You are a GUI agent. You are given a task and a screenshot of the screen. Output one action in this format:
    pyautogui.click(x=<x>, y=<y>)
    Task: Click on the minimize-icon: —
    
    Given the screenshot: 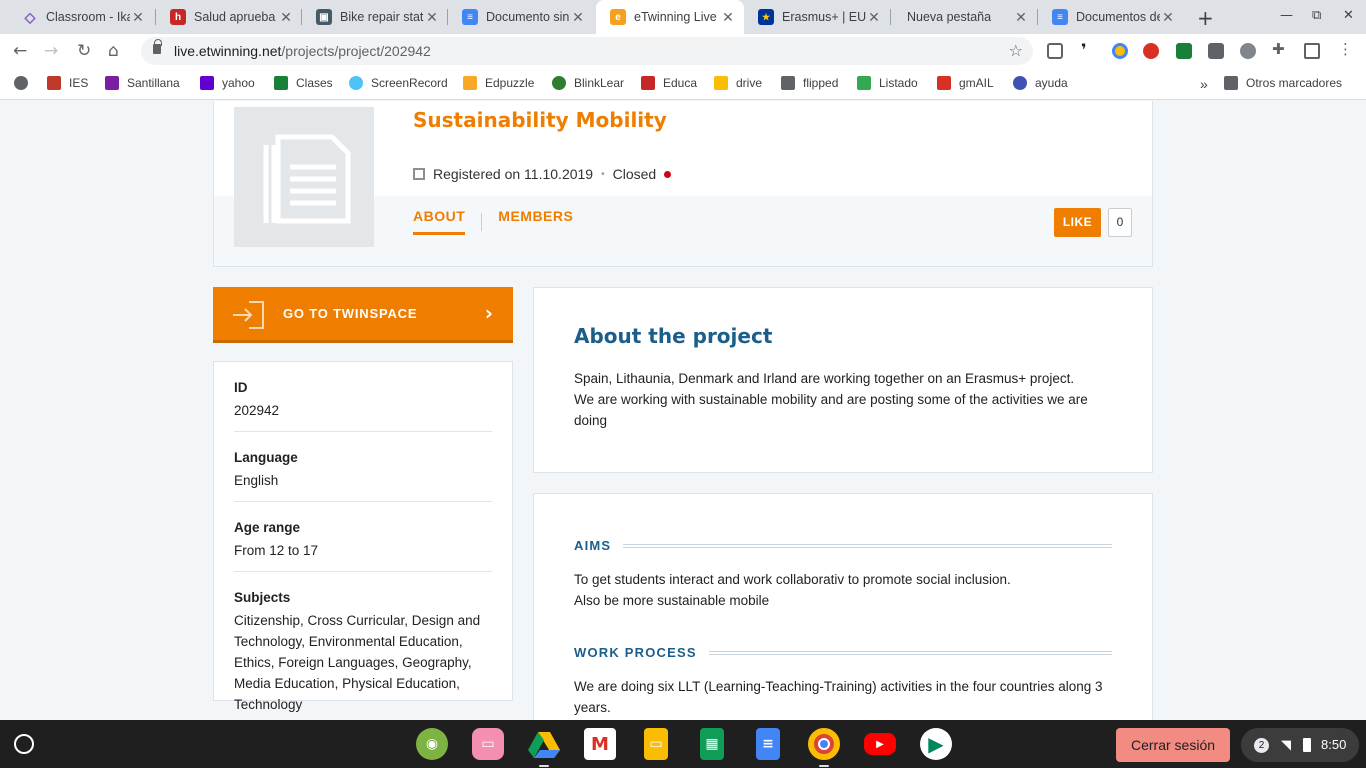 What is the action you would take?
    pyautogui.click(x=1286, y=15)
    